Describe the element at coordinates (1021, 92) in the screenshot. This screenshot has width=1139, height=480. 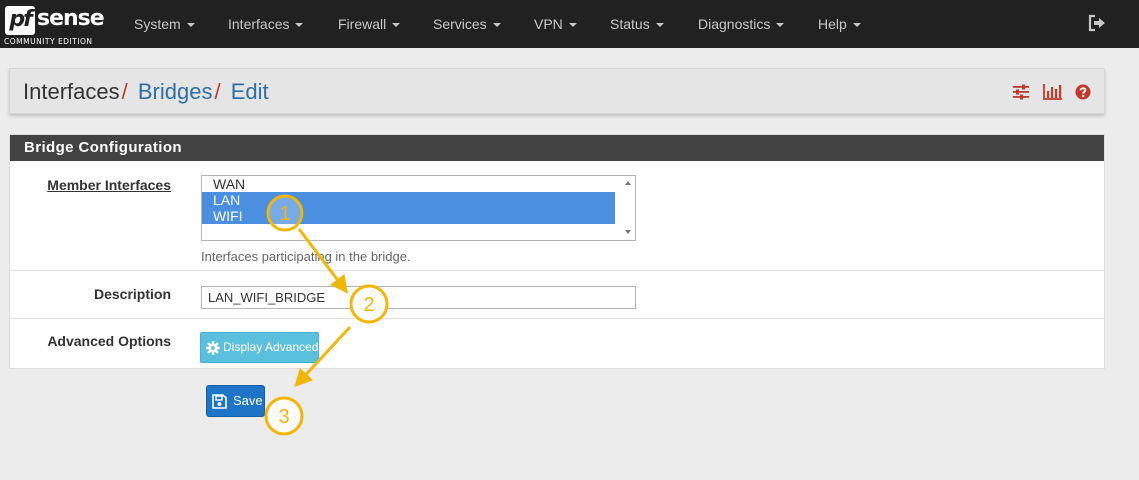
I see `sliders-icon` at that location.